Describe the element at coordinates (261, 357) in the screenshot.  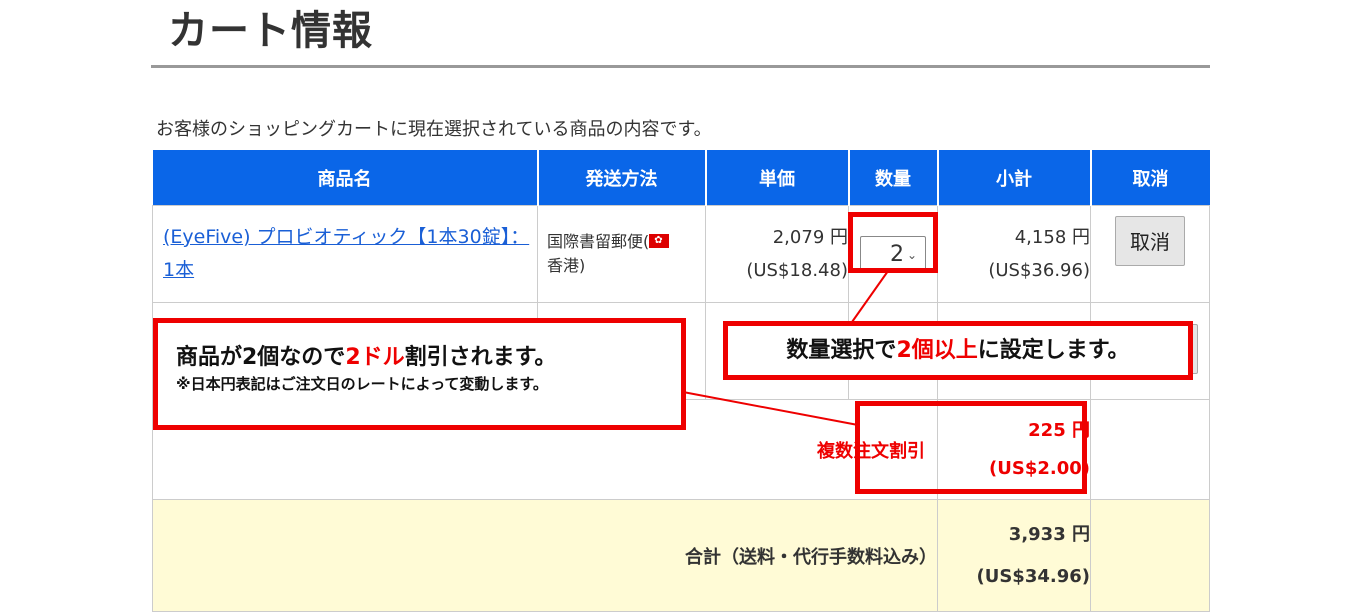
I see `discount-callout-text-a: 商品が2個なので` at that location.